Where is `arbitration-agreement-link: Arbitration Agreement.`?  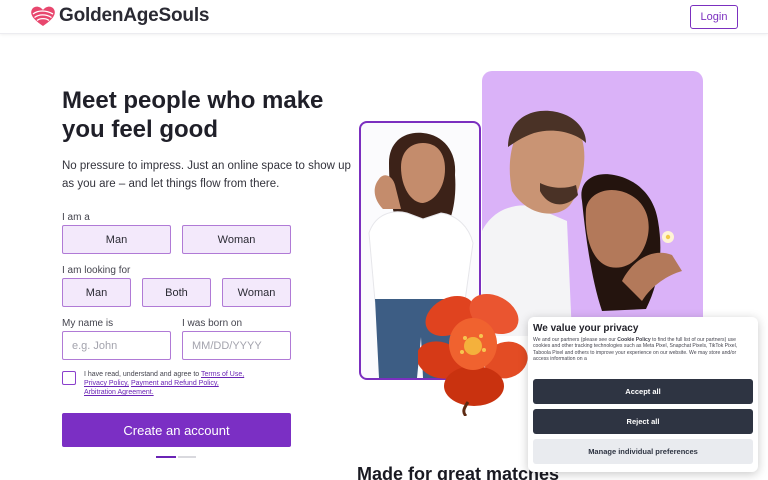
arbitration-agreement-link: Arbitration Agreement. is located at coordinates (119, 392).